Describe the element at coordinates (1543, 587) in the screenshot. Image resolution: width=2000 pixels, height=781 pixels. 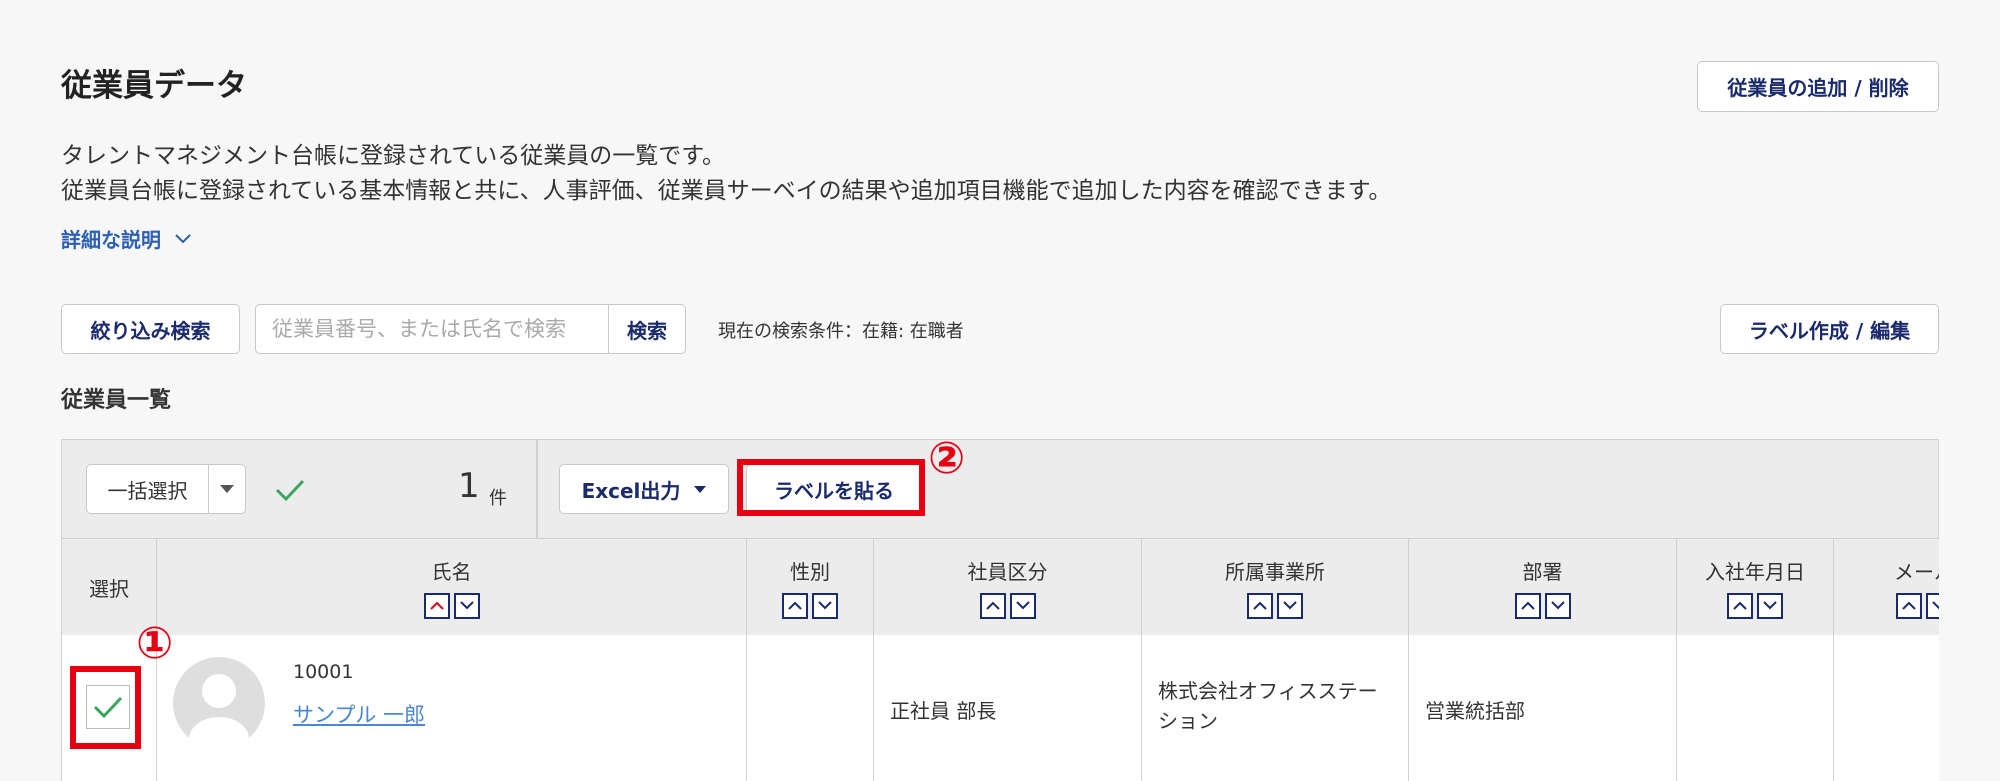
I see `column-header-department: 部署` at that location.